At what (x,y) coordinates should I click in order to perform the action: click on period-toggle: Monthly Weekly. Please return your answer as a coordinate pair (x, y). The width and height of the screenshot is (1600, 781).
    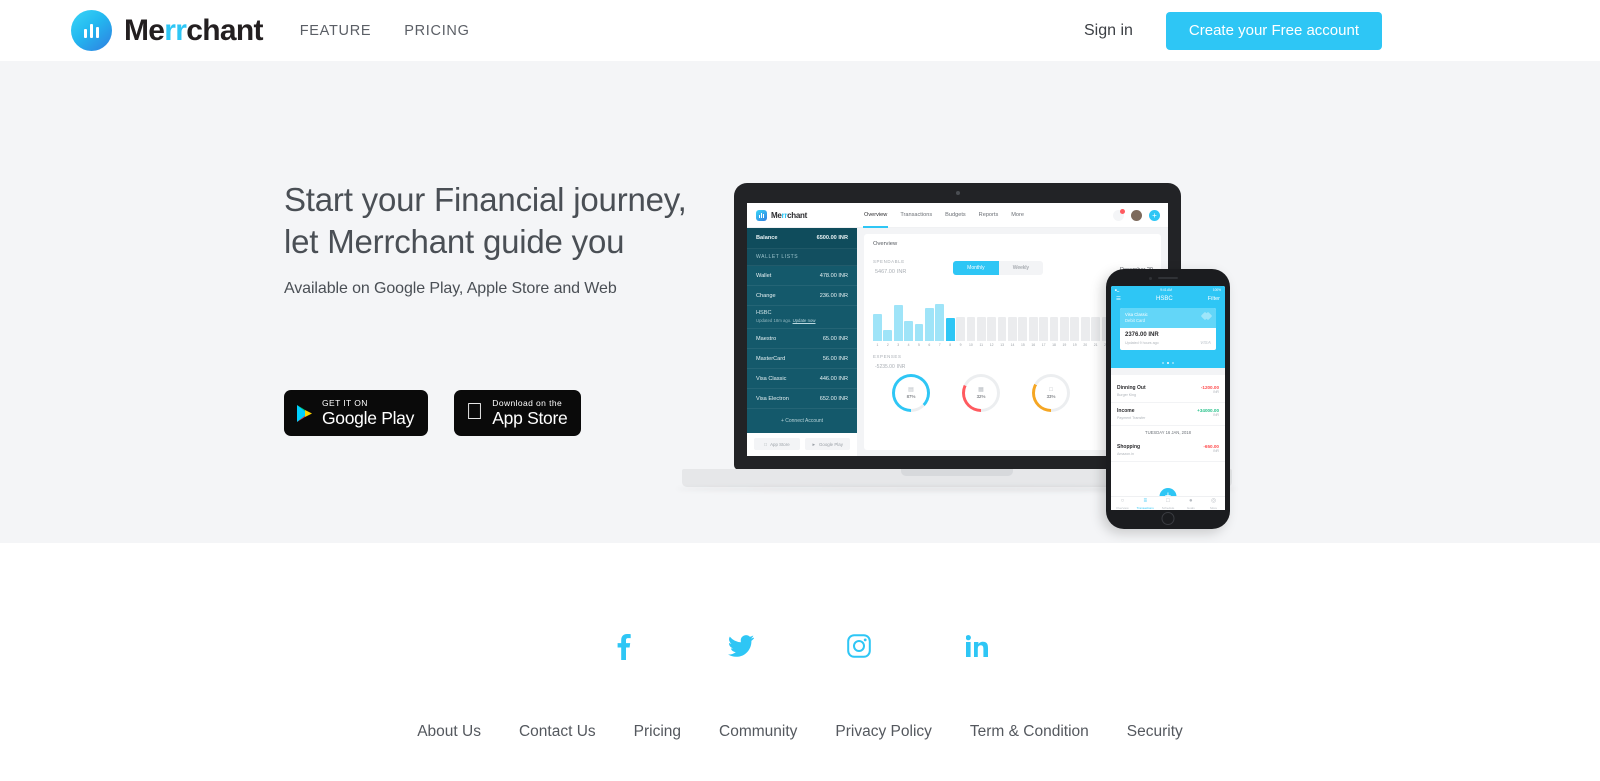
    Looking at the image, I should click on (998, 268).